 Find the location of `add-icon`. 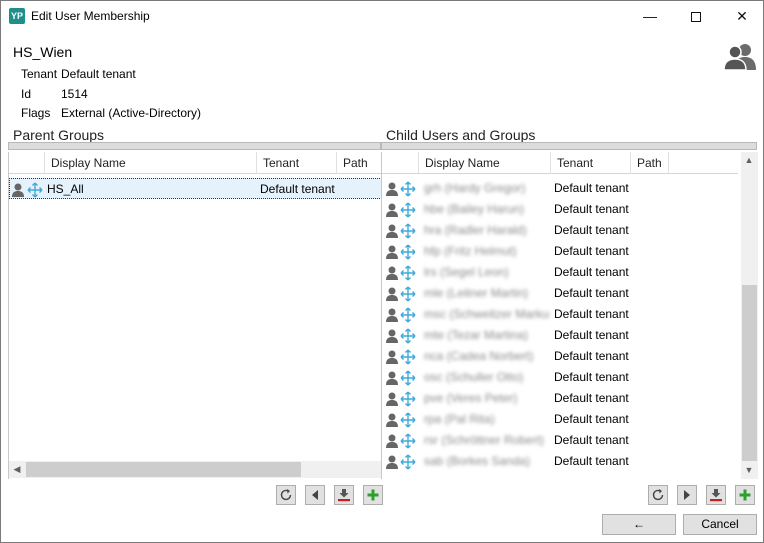

add-icon is located at coordinates (745, 495).